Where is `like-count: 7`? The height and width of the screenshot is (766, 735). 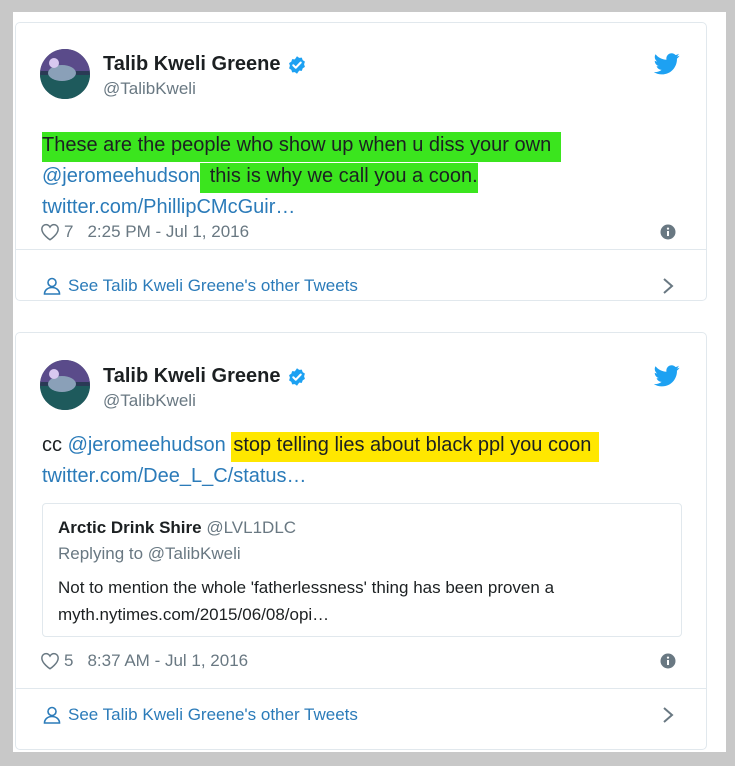
like-count: 7 is located at coordinates (68, 232).